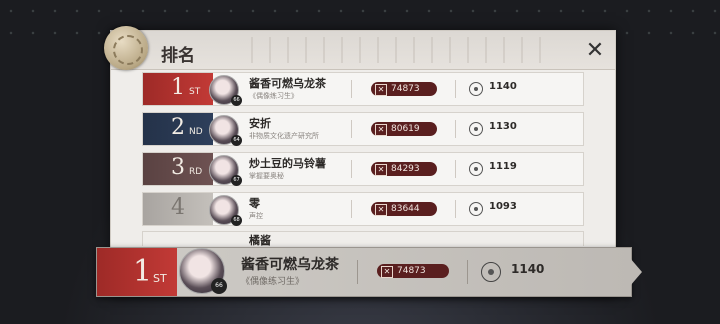  What do you see at coordinates (284, 136) in the screenshot?
I see `player-title: 非物质文化遗产研究所` at bounding box center [284, 136].